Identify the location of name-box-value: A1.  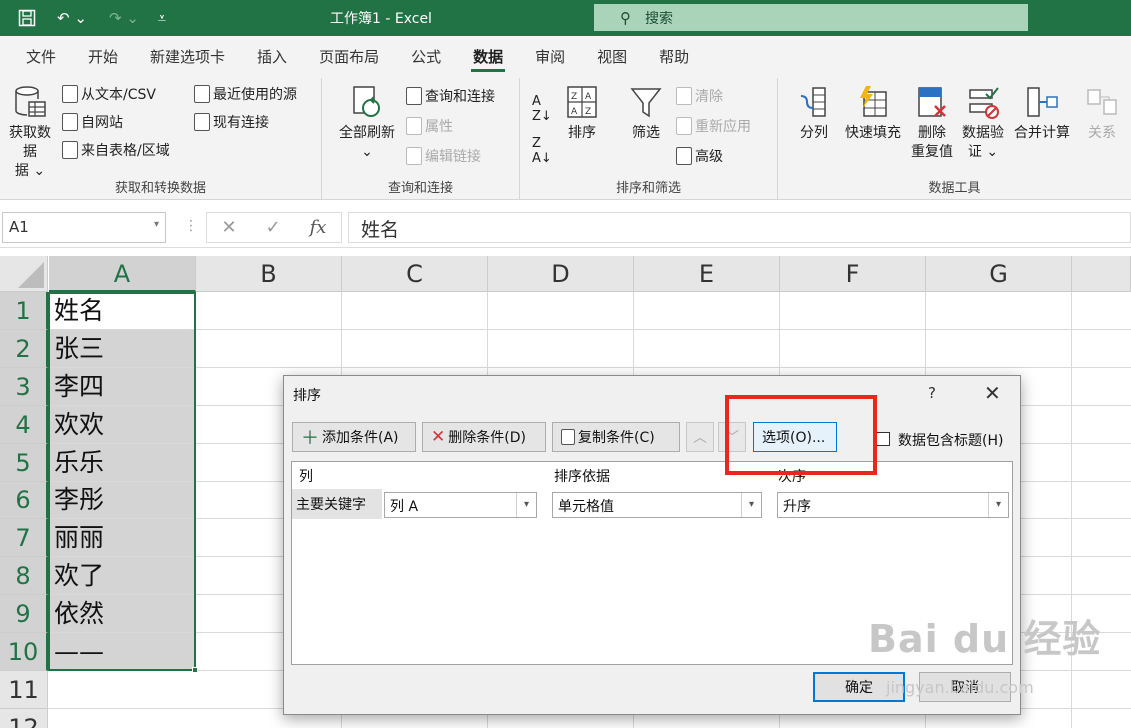
(19, 227).